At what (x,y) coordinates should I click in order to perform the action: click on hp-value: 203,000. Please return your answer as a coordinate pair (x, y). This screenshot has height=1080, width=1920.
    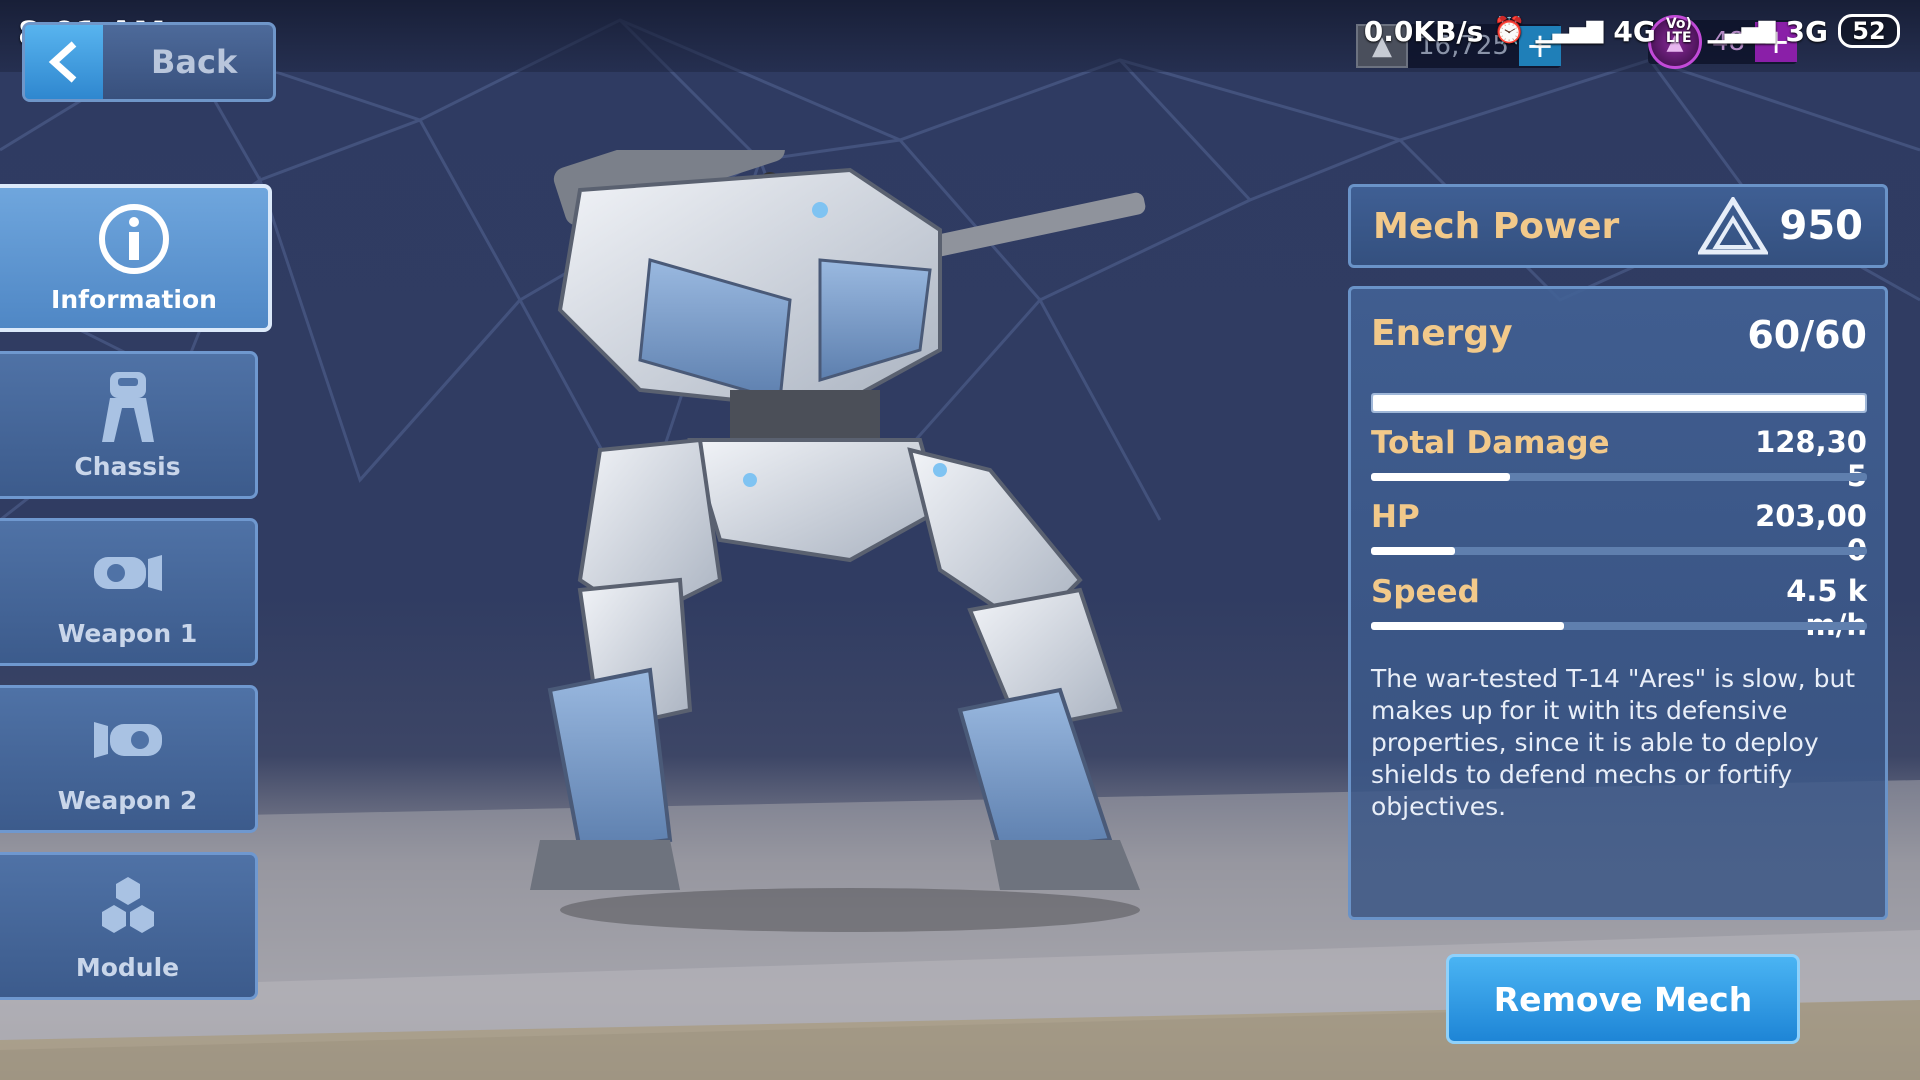
    Looking at the image, I should click on (1811, 533).